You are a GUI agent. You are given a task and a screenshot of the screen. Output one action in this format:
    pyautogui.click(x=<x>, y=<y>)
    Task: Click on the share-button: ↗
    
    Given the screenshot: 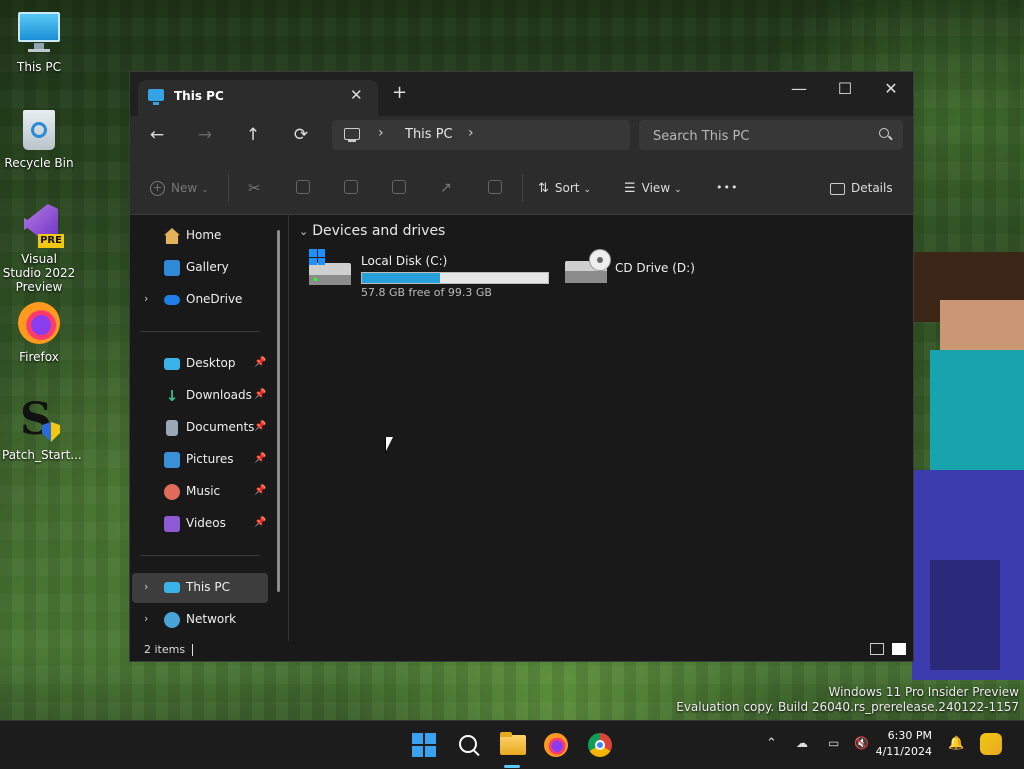 What is the action you would take?
    pyautogui.click(x=446, y=188)
    